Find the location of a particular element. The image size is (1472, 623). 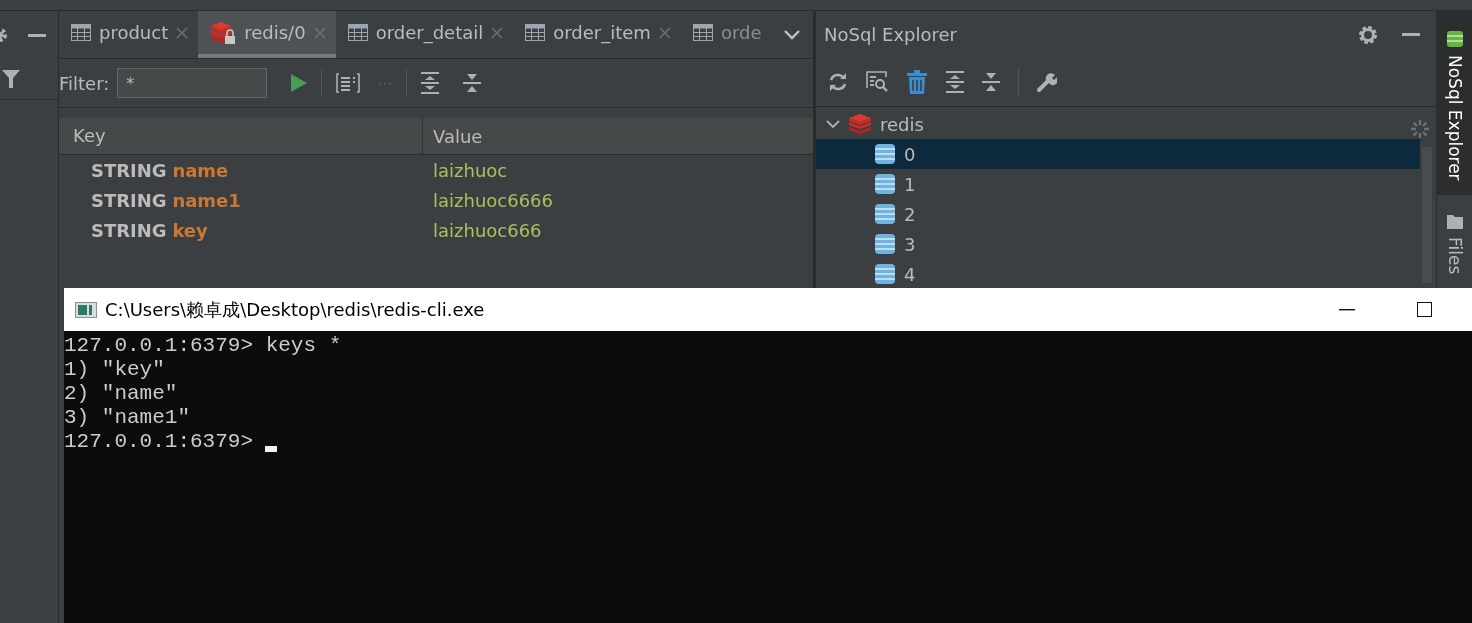

search-icon is located at coordinates (877, 82).